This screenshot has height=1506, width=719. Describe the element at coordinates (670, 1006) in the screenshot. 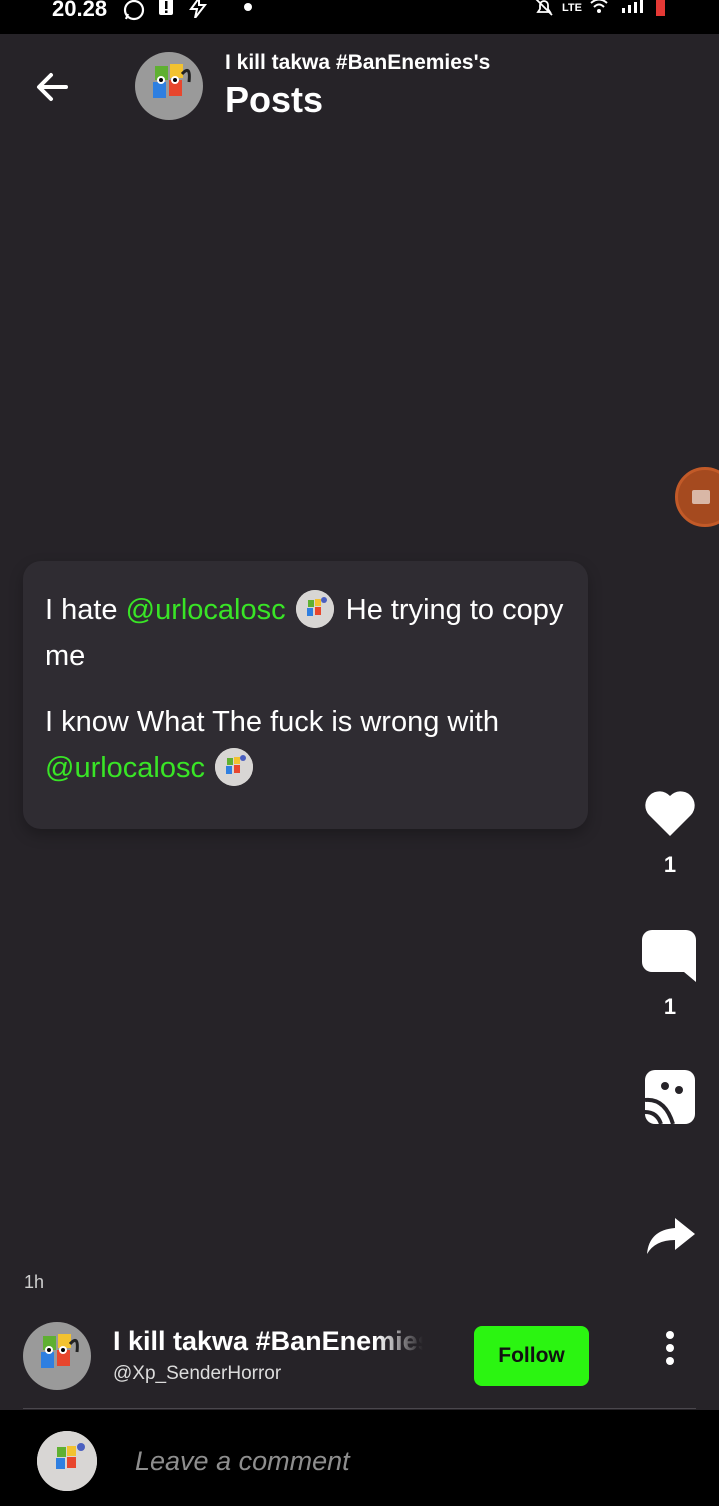

I see `comment-count: 1` at that location.